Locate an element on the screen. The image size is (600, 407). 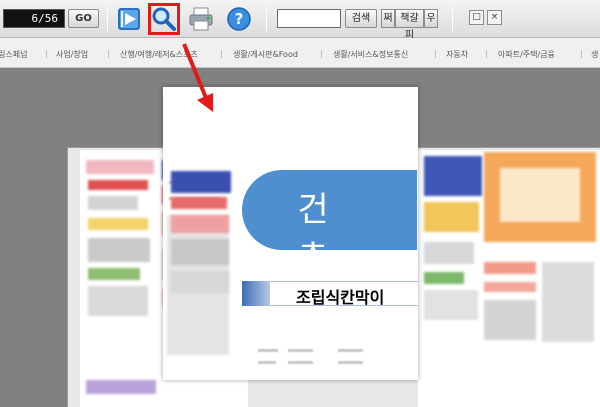
annotation-arrow-icon is located at coordinates (197, 77).